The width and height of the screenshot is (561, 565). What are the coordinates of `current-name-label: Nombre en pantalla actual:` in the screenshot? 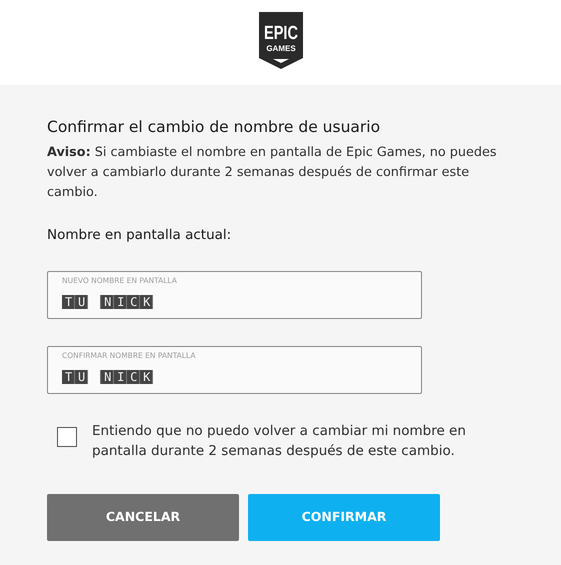 It's located at (139, 235).